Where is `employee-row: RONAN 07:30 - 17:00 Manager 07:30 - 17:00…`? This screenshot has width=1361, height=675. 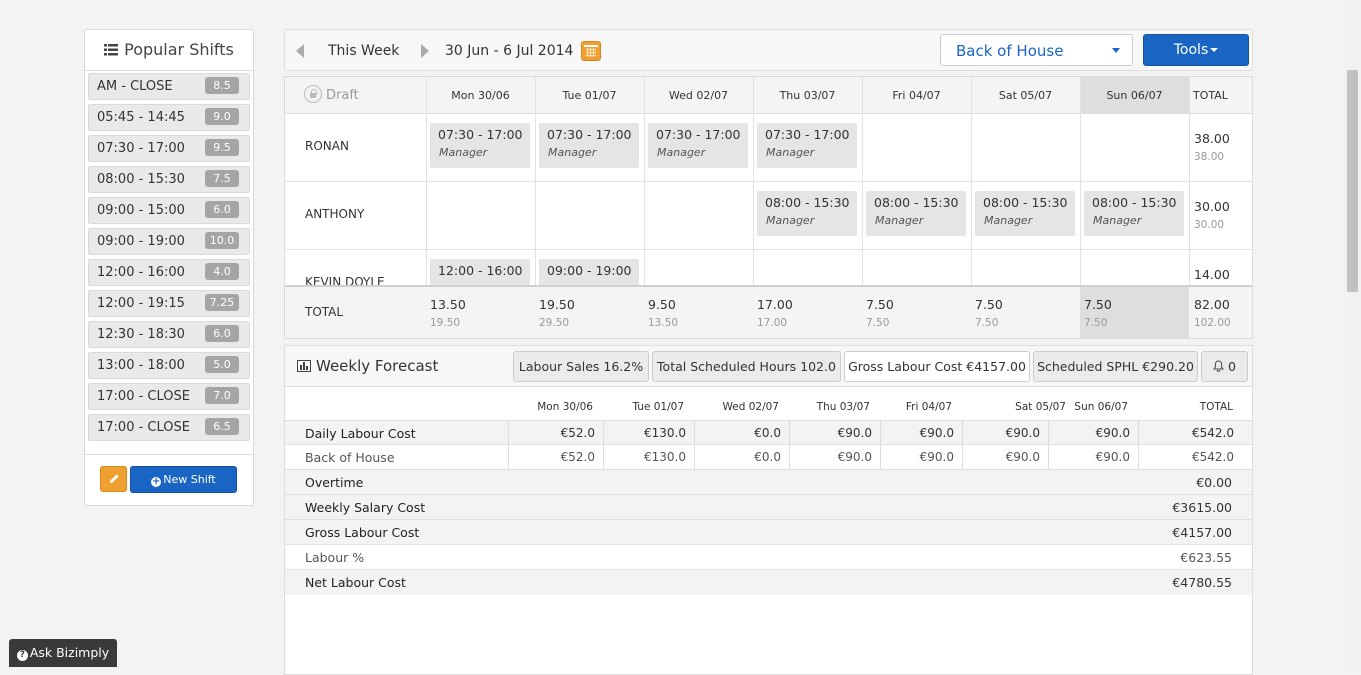 employee-row: RONAN 07:30 - 17:00 Manager 07:30 - 17:00… is located at coordinates (768, 148).